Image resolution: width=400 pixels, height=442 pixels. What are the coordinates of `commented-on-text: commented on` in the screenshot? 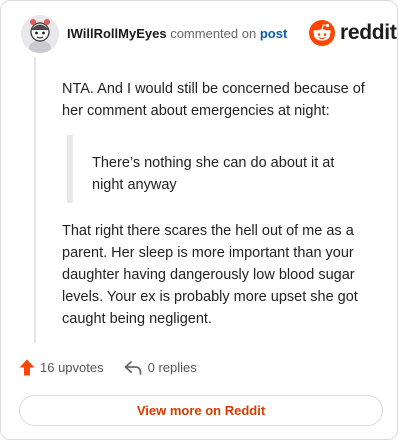 It's located at (213, 33).